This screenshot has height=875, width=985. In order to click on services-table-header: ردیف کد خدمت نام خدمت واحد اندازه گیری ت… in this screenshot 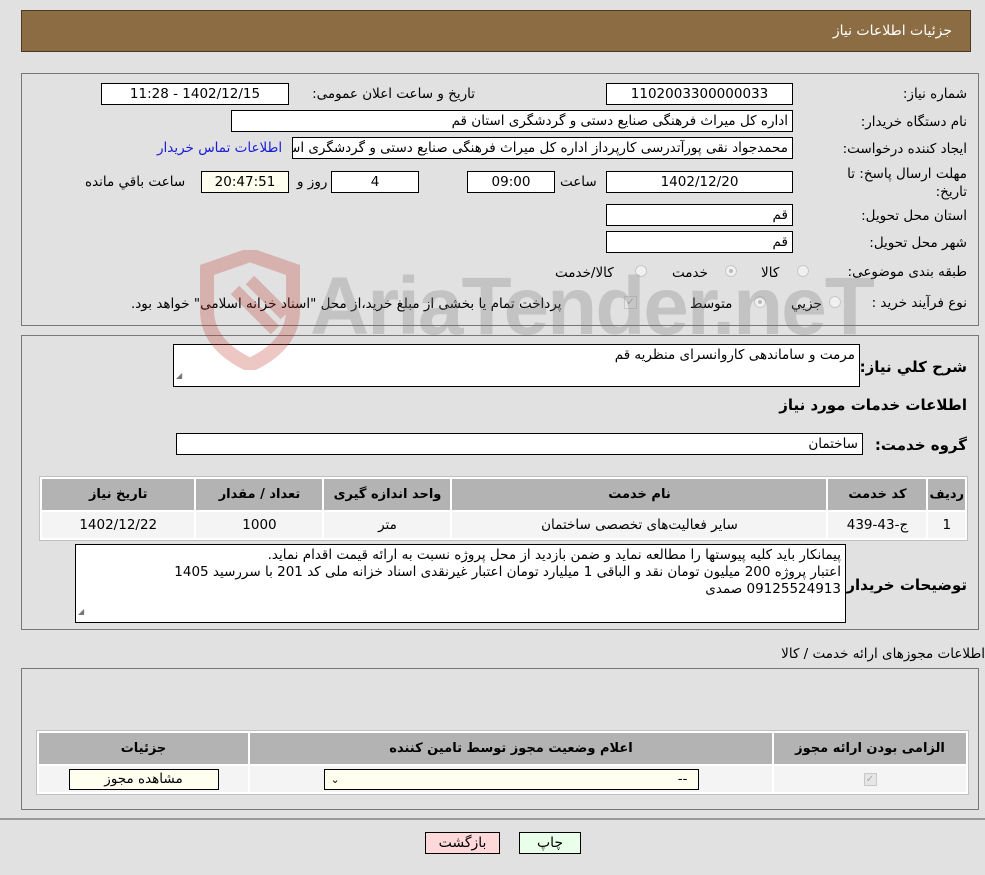, I will do `click(503, 494)`.